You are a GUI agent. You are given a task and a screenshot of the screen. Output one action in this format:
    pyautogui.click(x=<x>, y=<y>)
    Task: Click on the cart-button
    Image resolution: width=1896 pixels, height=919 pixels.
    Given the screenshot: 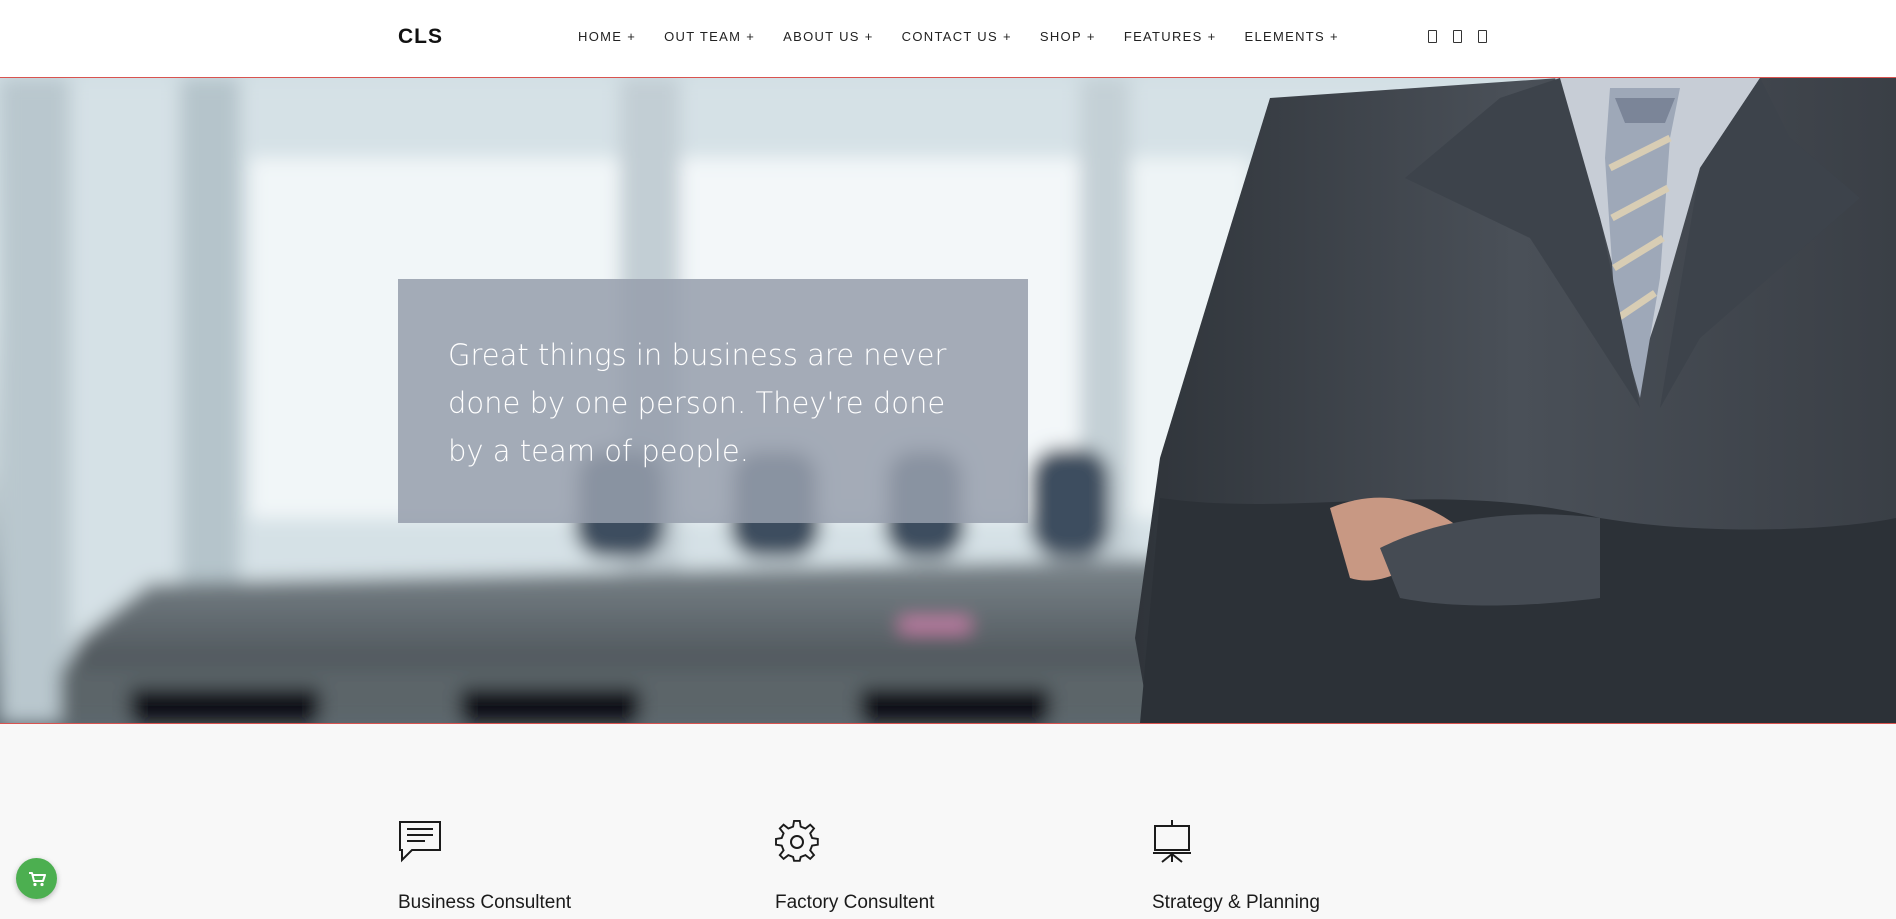 What is the action you would take?
    pyautogui.click(x=36, y=878)
    